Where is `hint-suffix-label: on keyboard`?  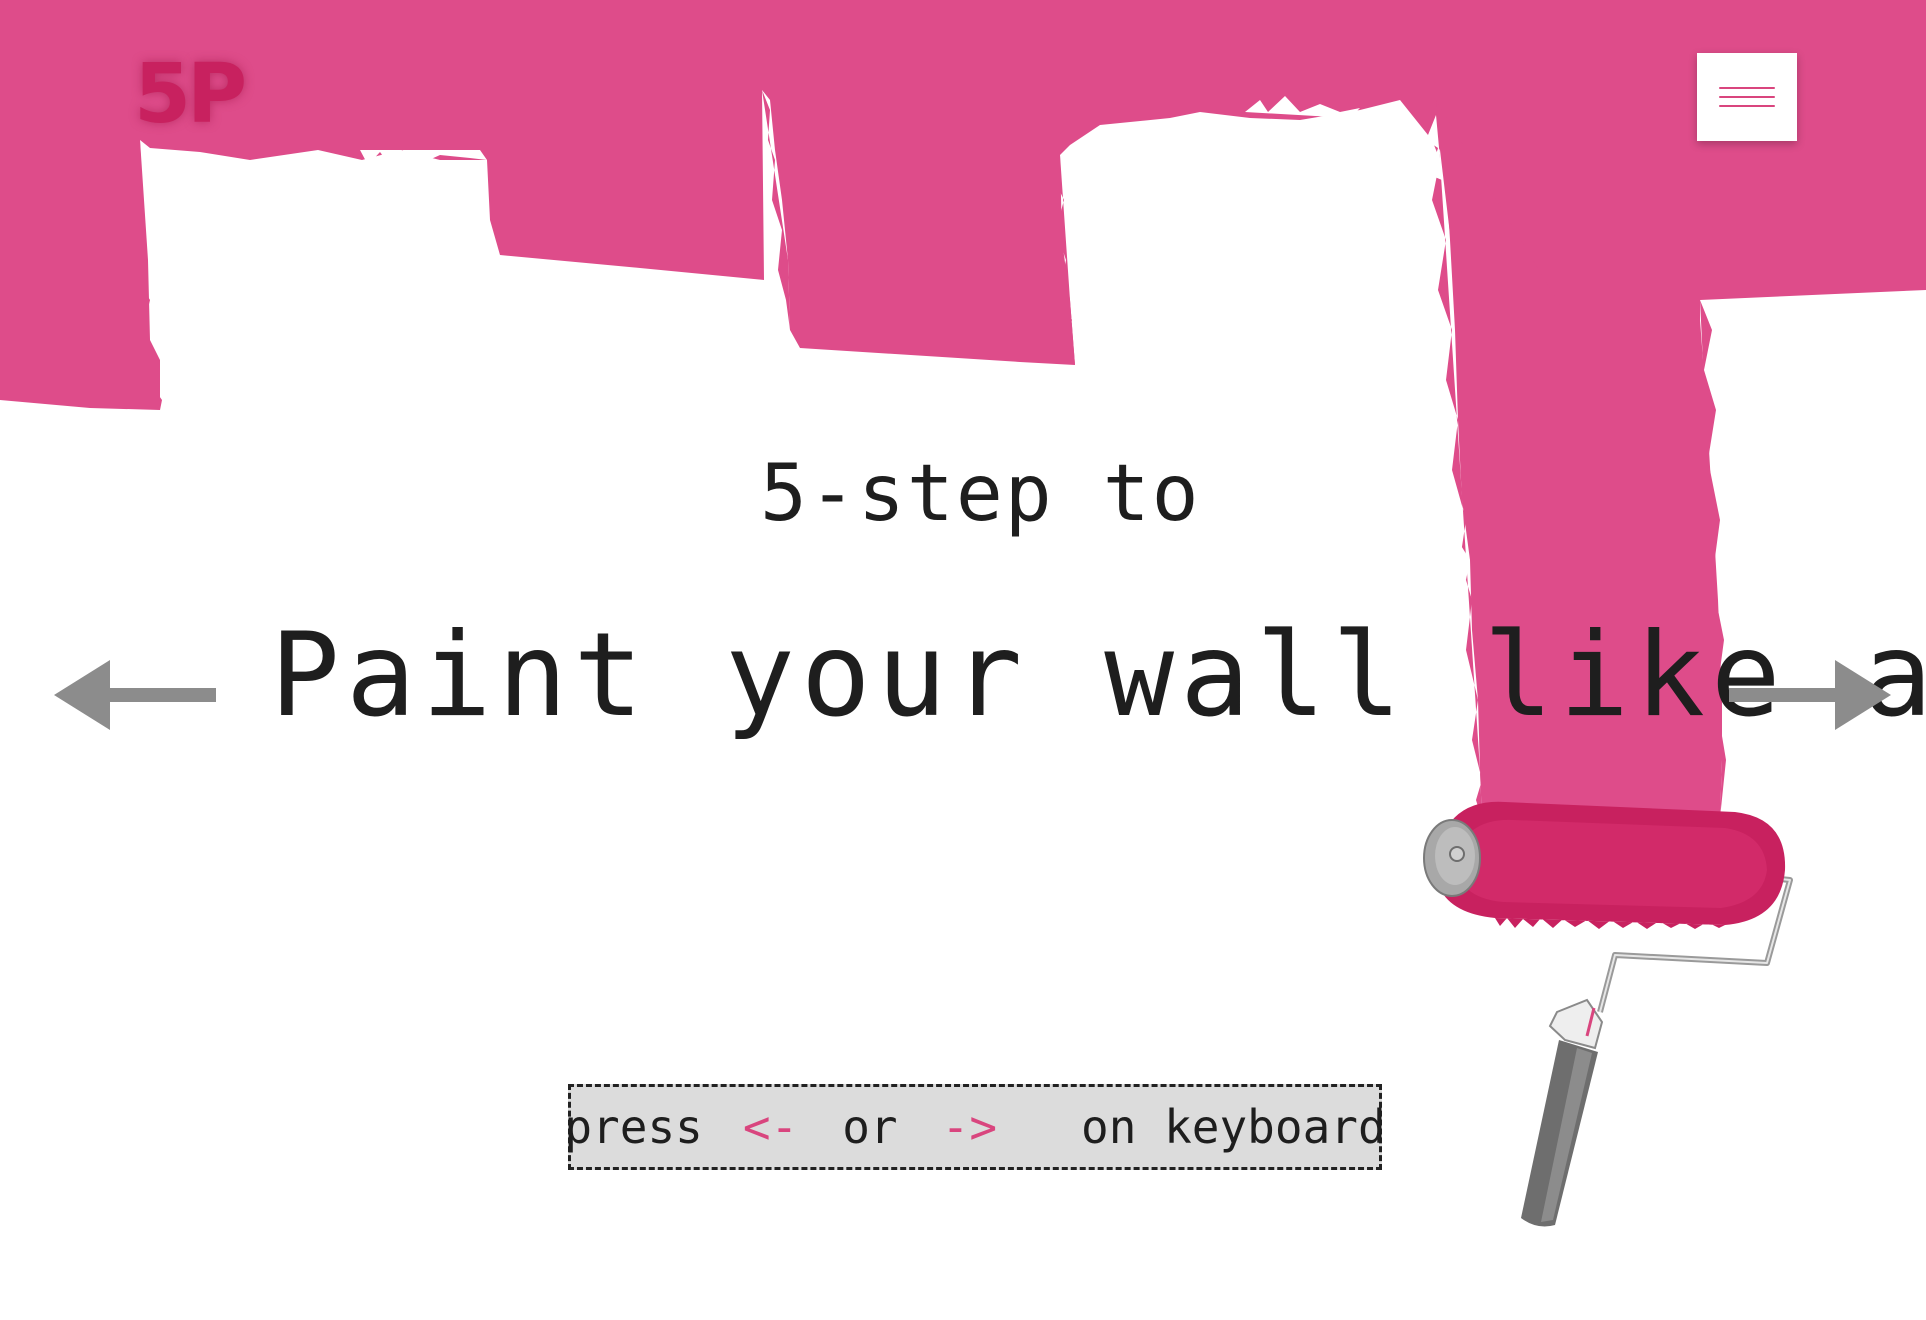 hint-suffix-label: on keyboard is located at coordinates (1233, 1127).